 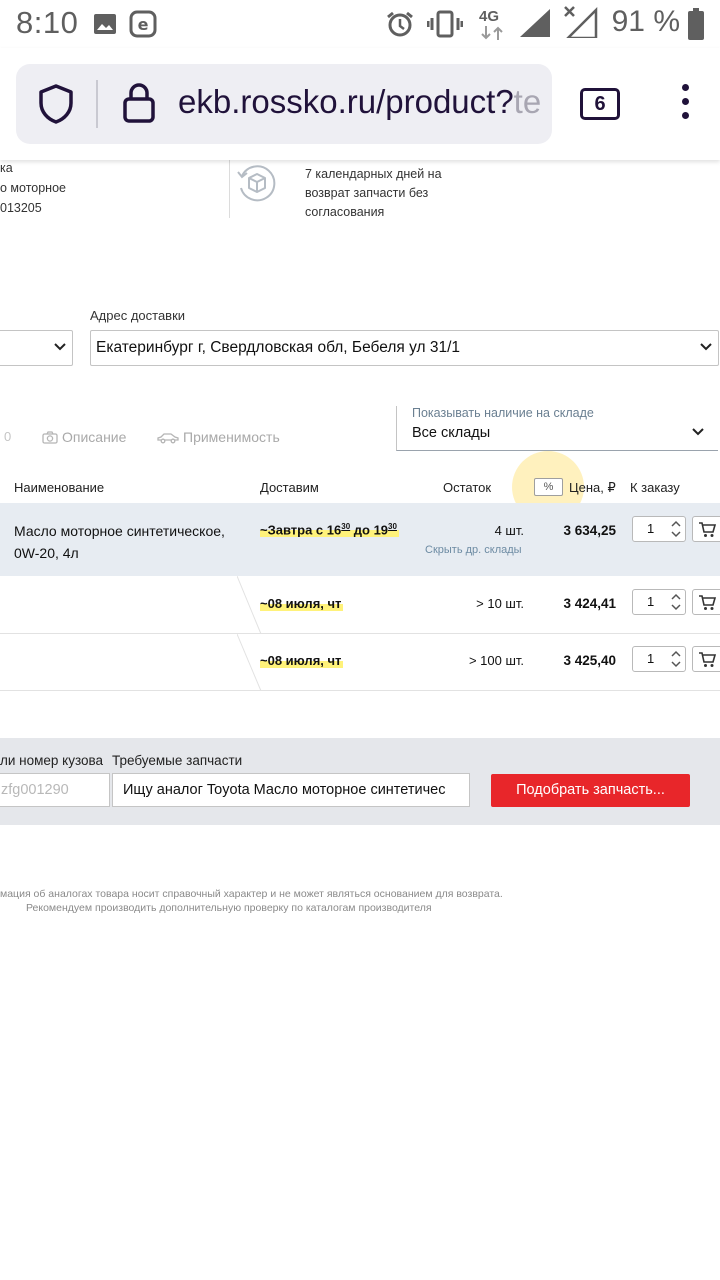 I want to click on hide-other-warehouses-link: Скрыть др. склады, so click(x=473, y=550).